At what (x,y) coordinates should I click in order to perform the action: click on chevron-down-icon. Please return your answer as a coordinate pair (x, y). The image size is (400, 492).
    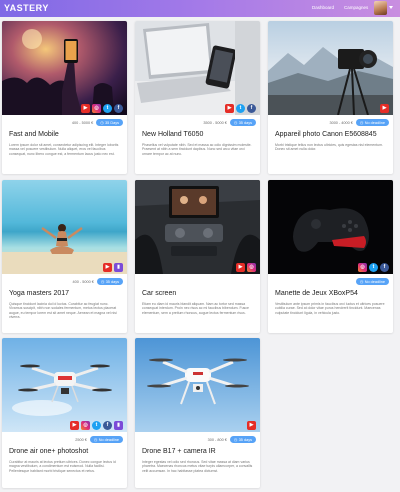
    Looking at the image, I should click on (391, 7).